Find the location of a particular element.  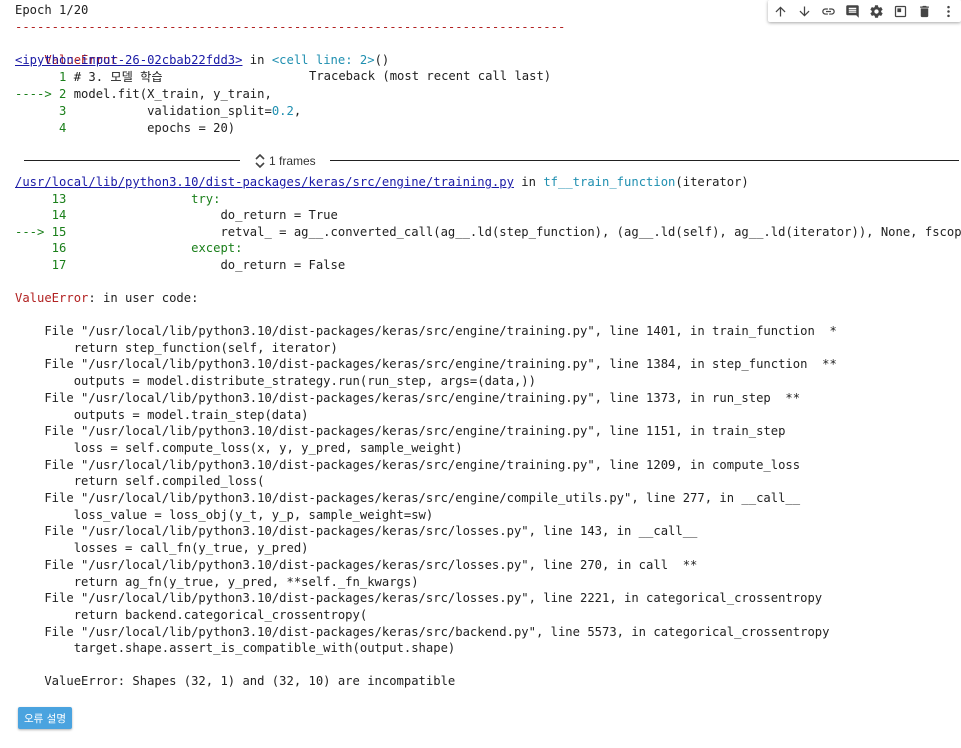

cell-ref: <cell line: 2> is located at coordinates (323, 60).